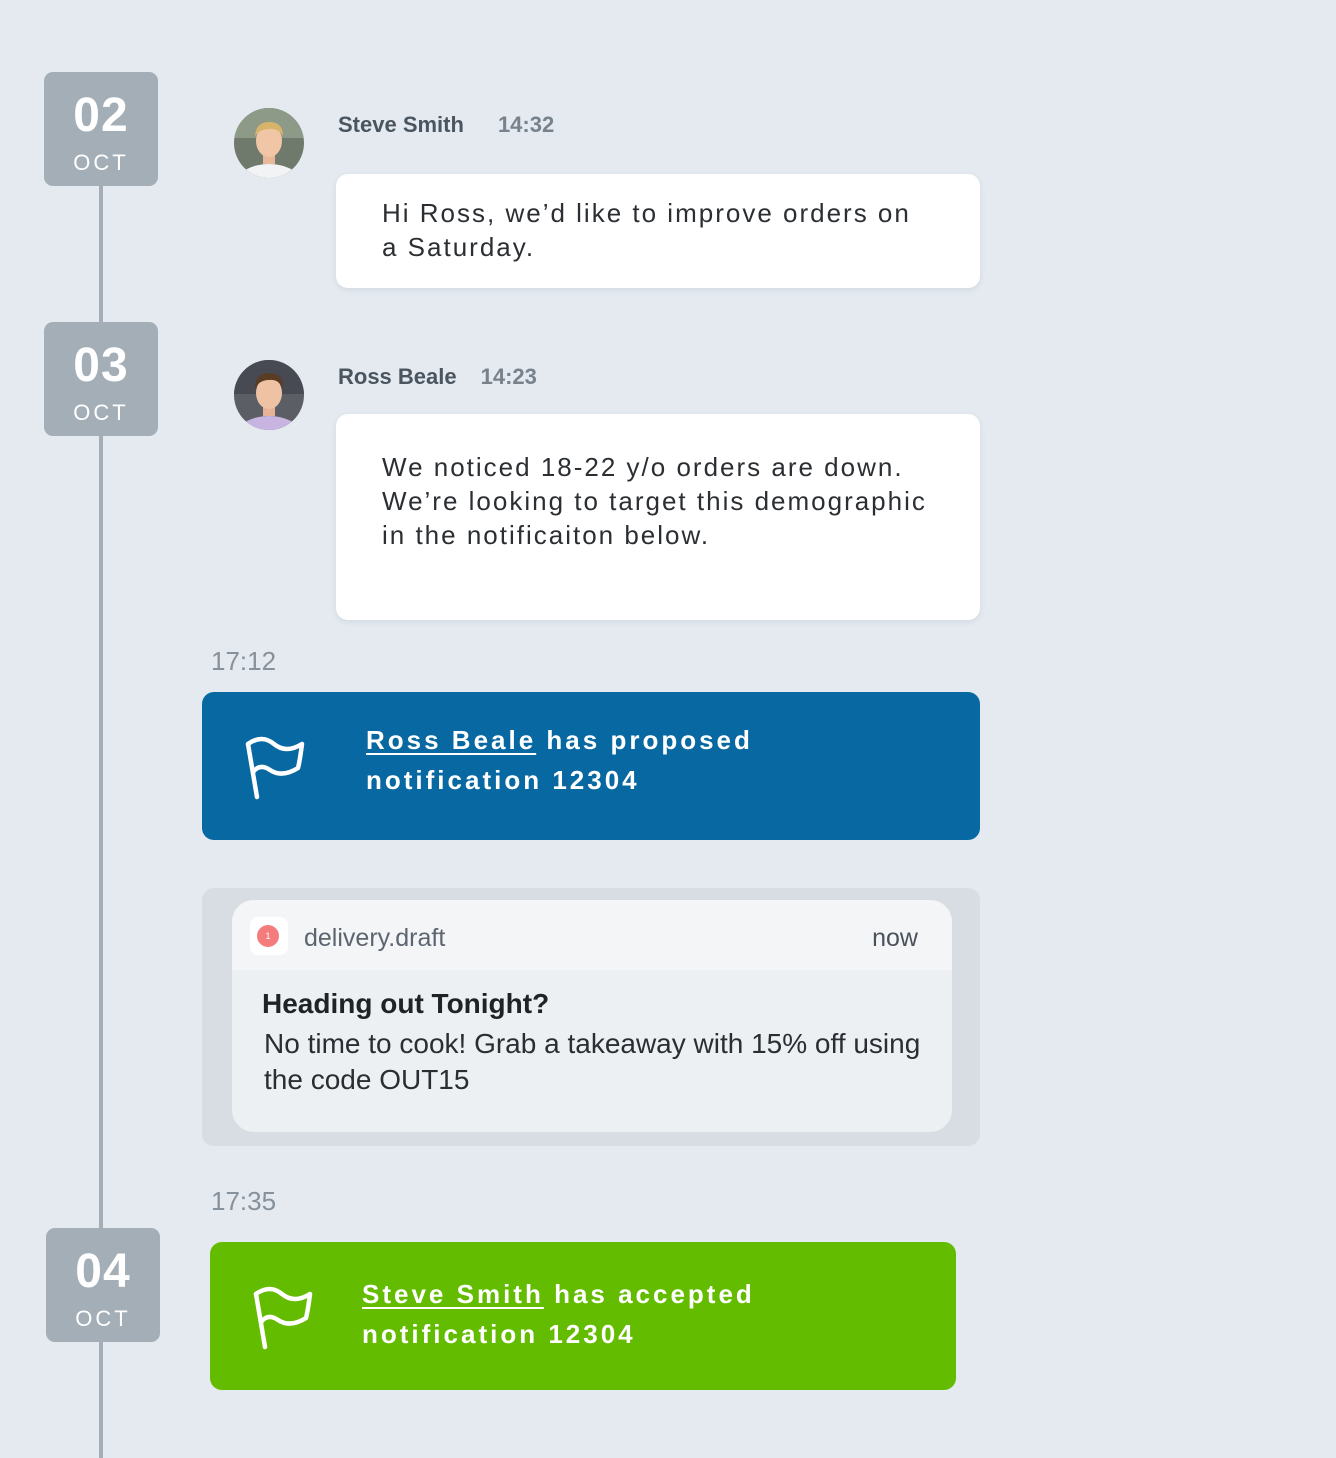  I want to click on message-author: Steve Smith, so click(401, 124).